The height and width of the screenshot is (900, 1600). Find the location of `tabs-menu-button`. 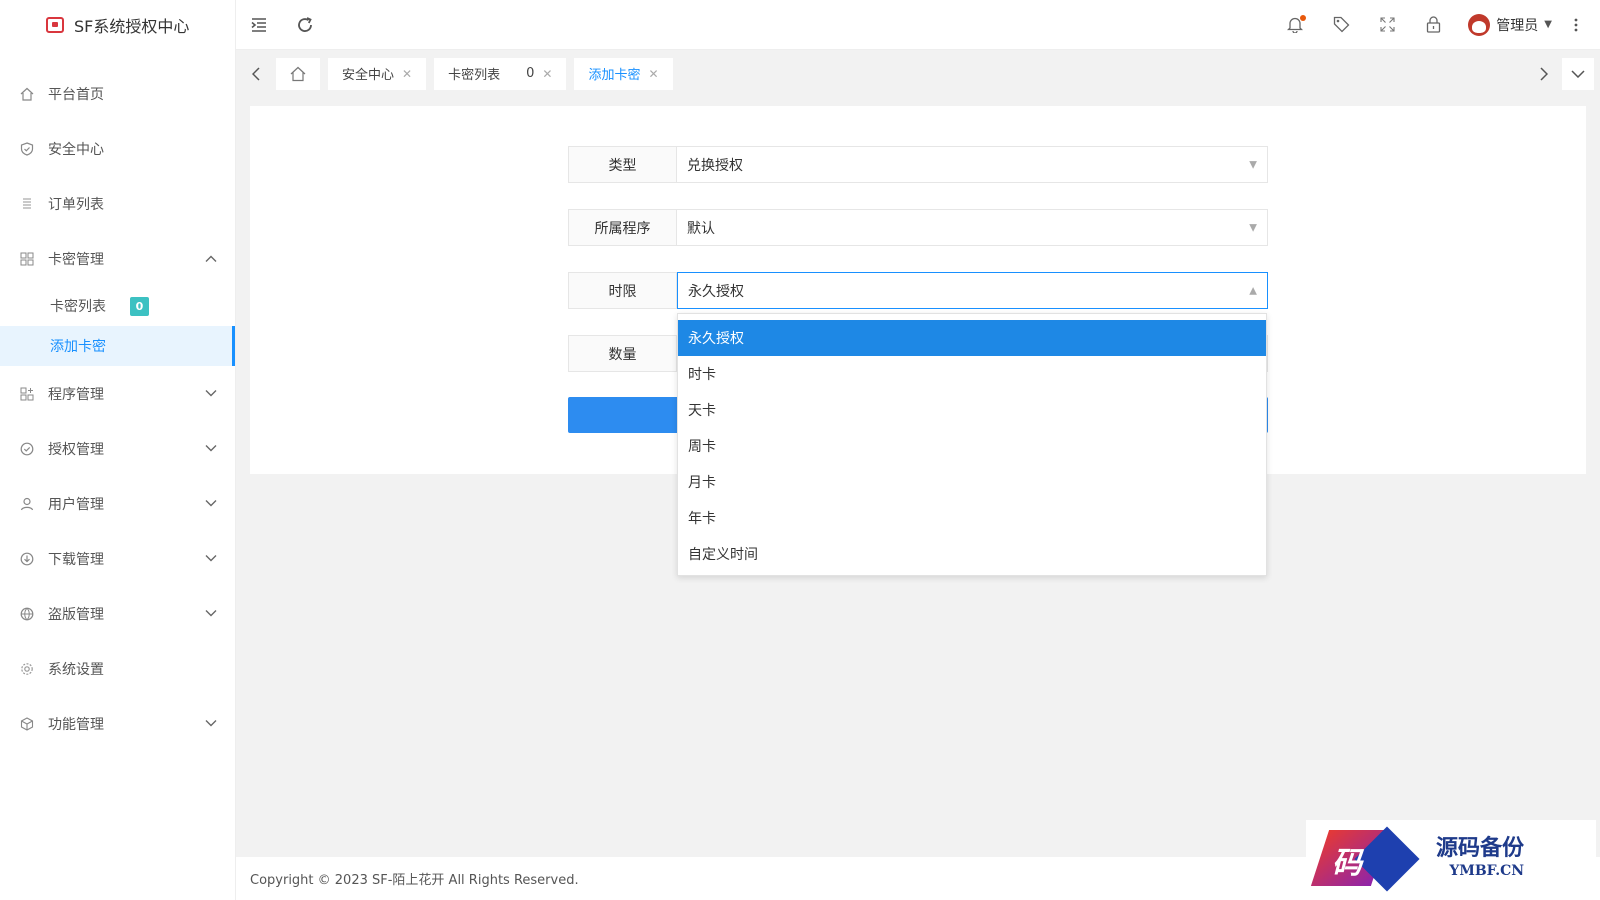

tabs-menu-button is located at coordinates (1578, 73).